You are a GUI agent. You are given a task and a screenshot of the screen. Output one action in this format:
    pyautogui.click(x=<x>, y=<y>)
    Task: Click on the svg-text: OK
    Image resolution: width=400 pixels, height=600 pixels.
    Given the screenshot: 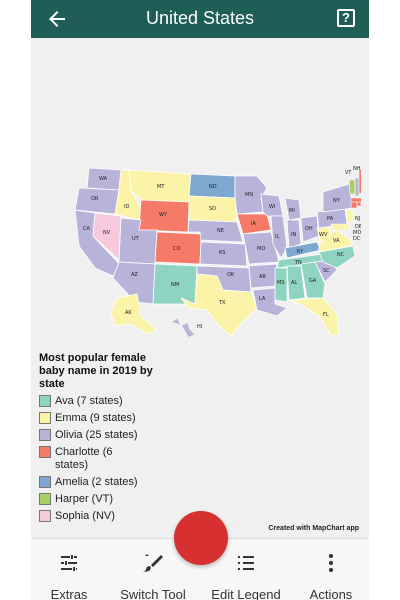 What is the action you would take?
    pyautogui.click(x=231, y=275)
    